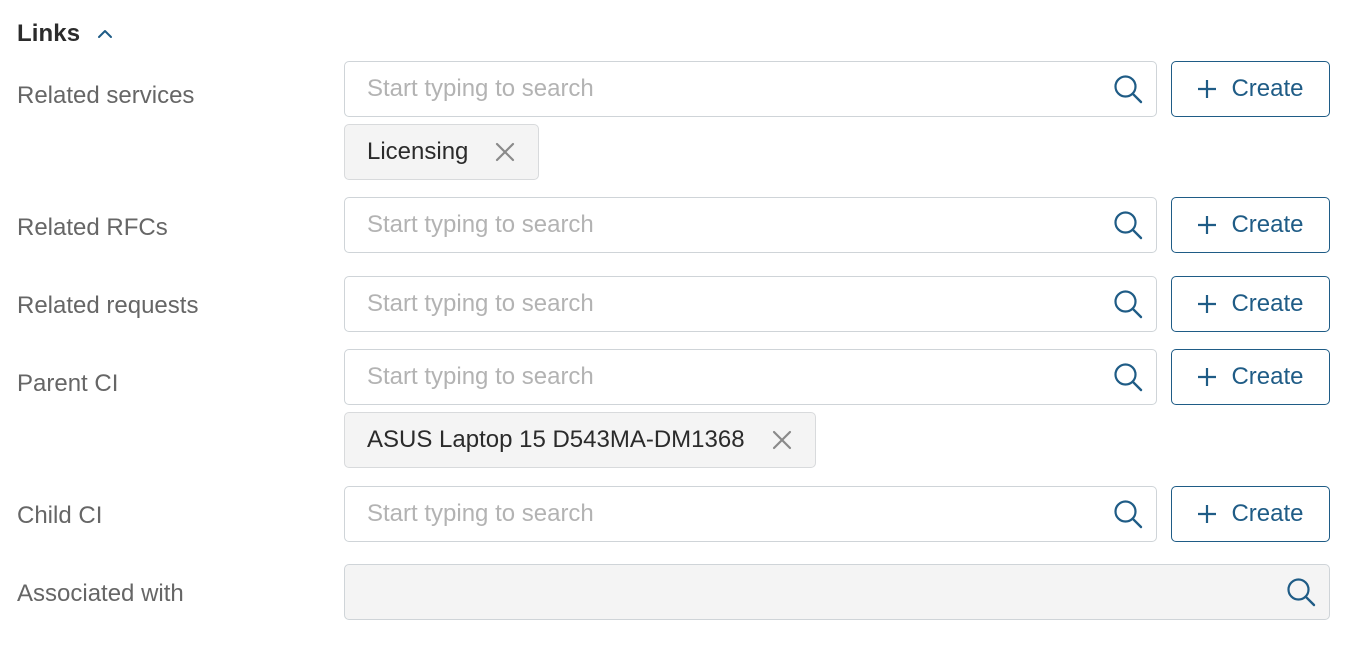 The width and height of the screenshot is (1348, 645). I want to click on parent-ci-create-button: Create, so click(1250, 377).